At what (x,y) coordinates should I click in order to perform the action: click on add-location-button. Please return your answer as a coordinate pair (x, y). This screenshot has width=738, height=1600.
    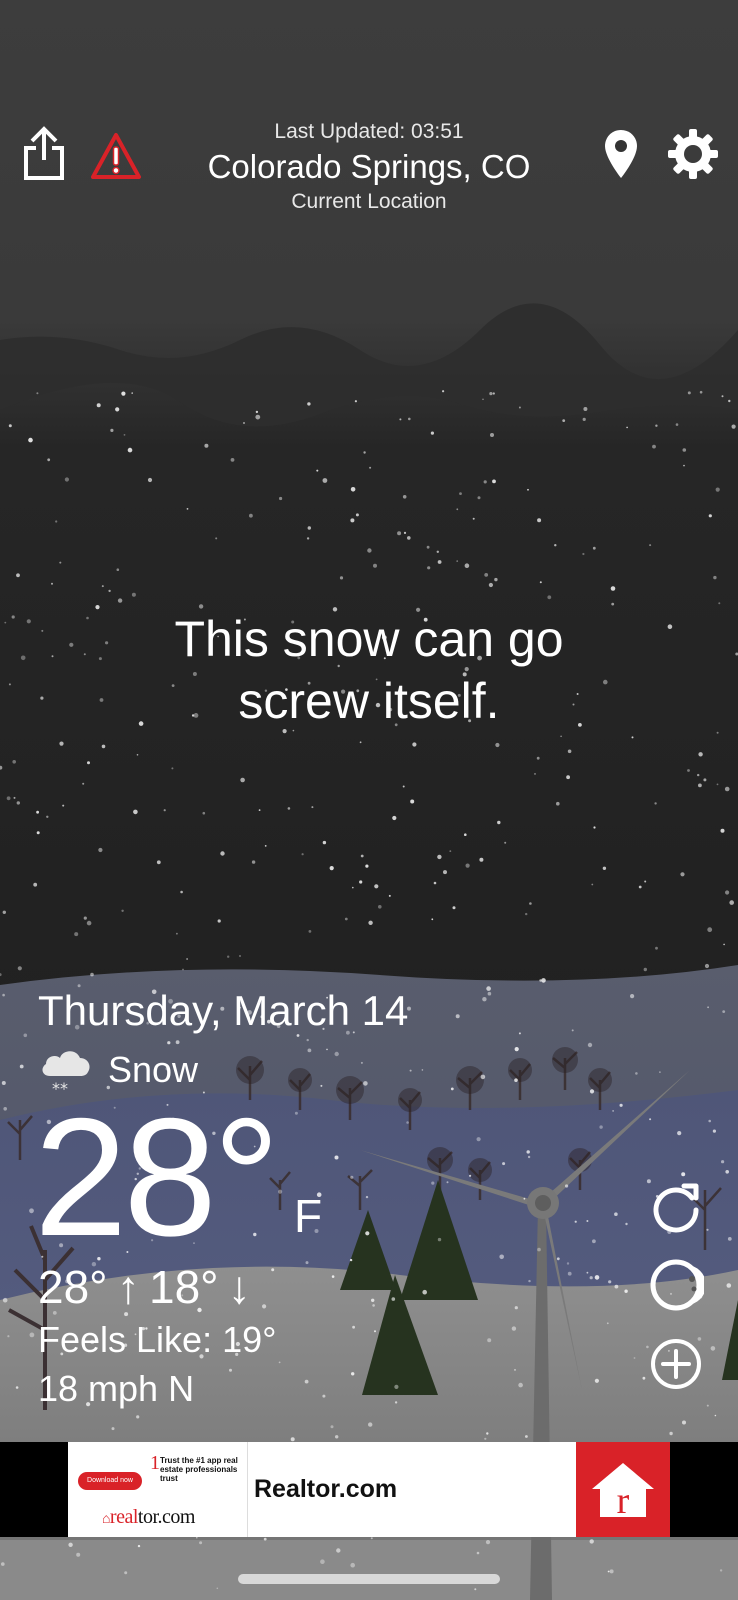
    Looking at the image, I should click on (676, 1364).